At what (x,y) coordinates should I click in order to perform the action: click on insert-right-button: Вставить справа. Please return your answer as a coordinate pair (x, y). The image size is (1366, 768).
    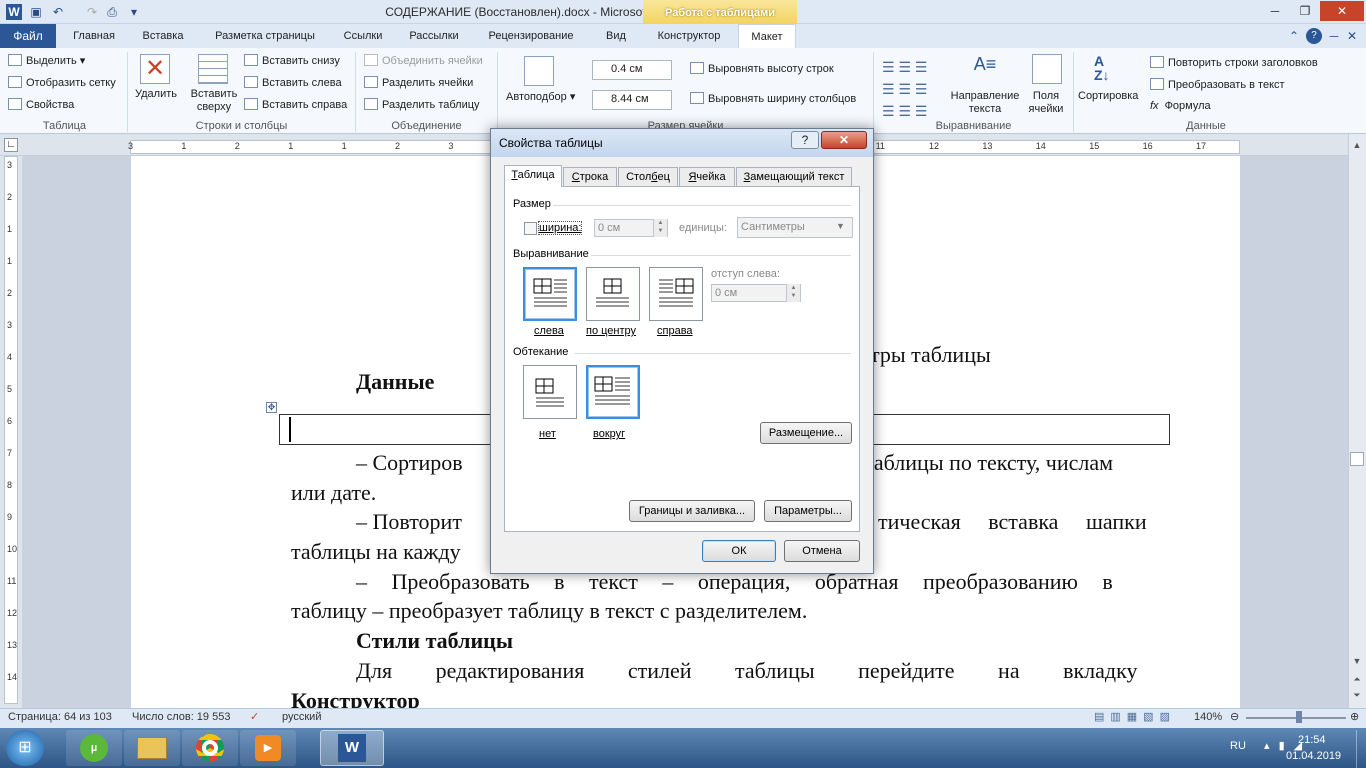
    Looking at the image, I should click on (295, 104).